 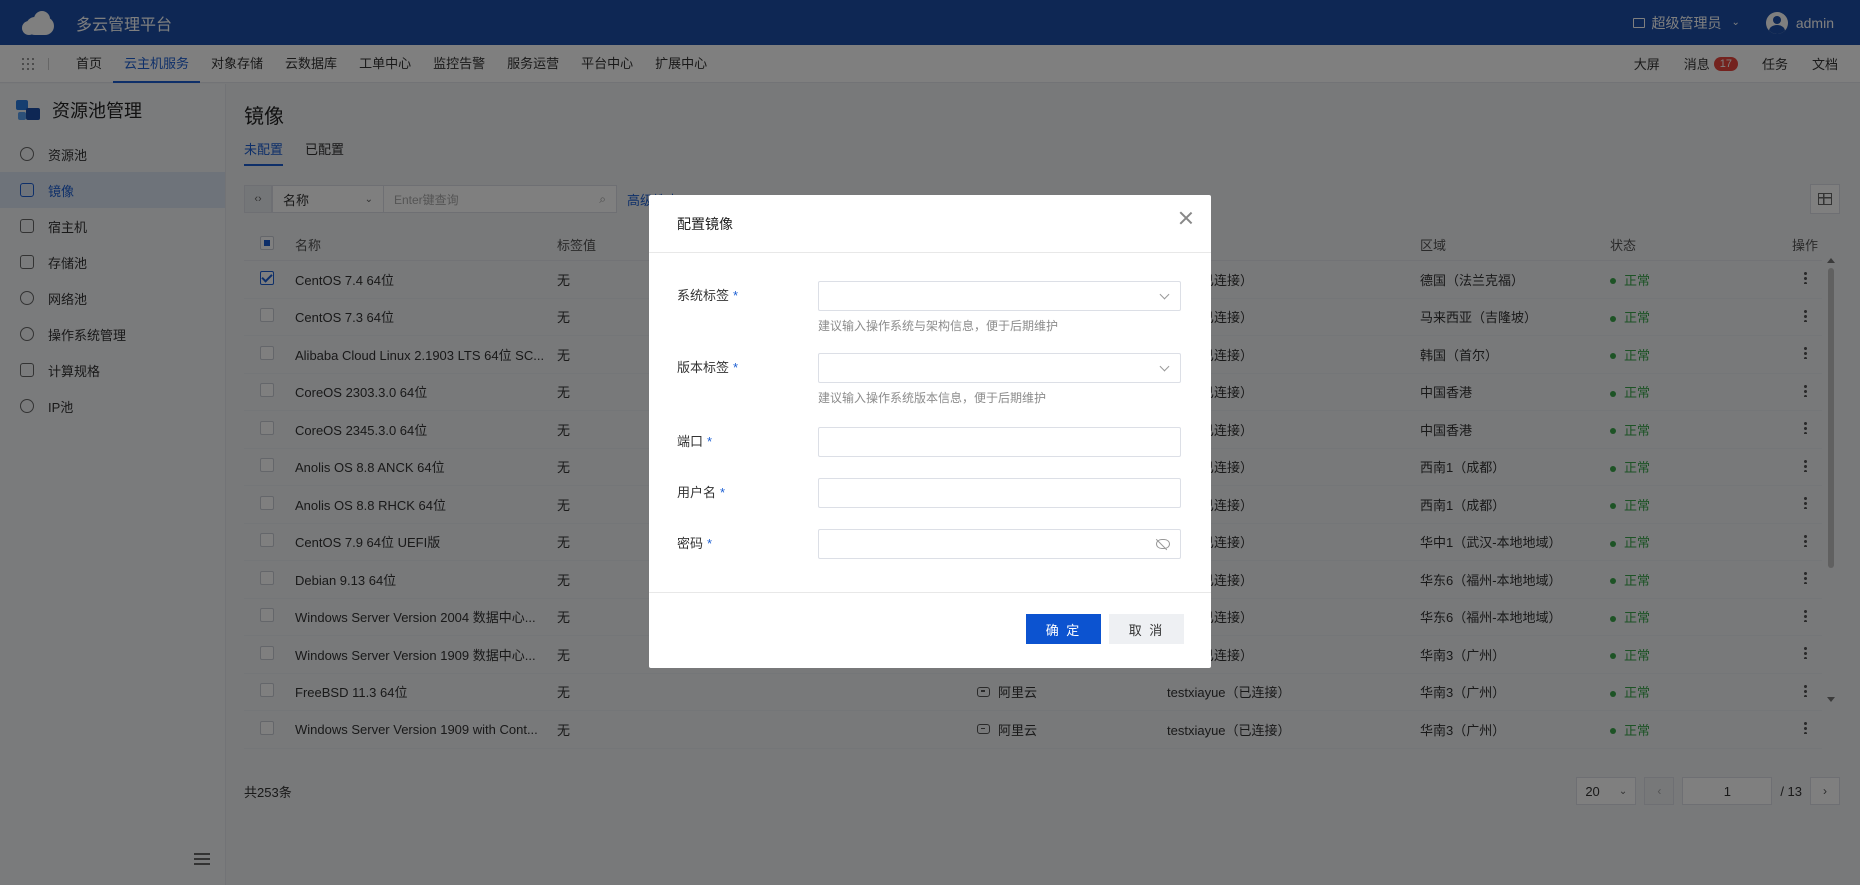 I want to click on confirm-button: 确 定, so click(x=1063, y=629).